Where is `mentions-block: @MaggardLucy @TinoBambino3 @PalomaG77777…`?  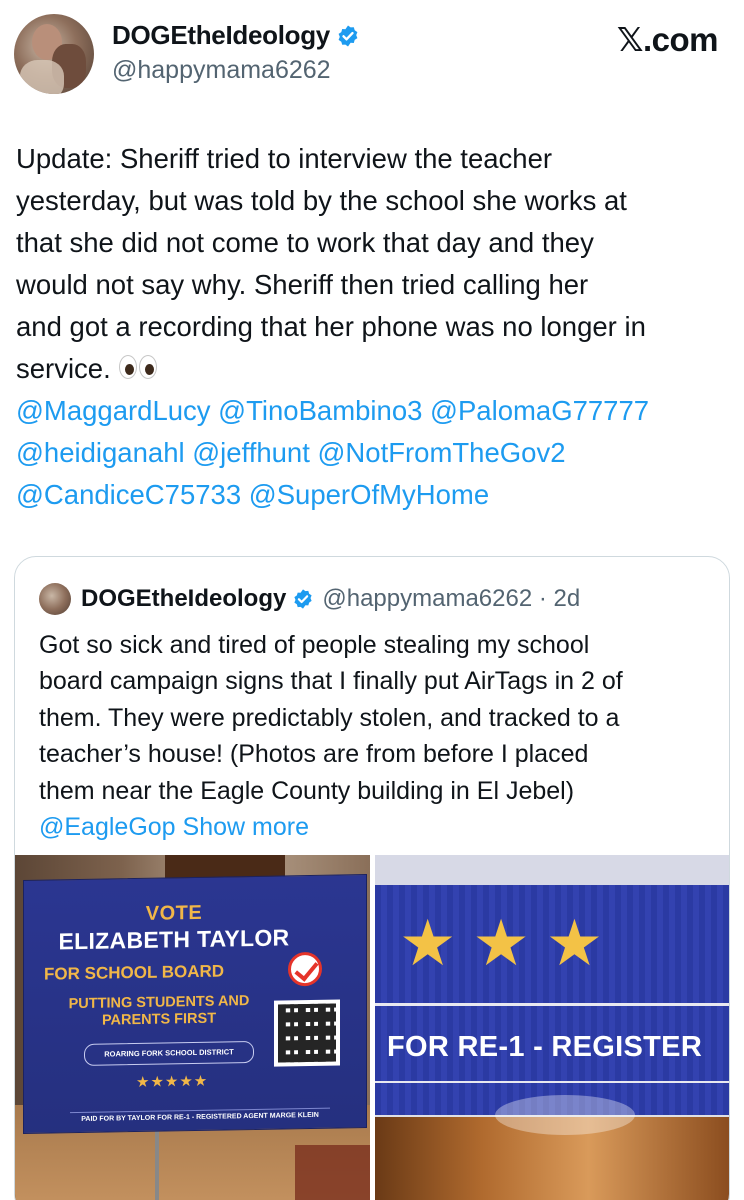
mentions-block: @MaggardLucy @TinoBambino3 @PalomaG77777… is located at coordinates (374, 453).